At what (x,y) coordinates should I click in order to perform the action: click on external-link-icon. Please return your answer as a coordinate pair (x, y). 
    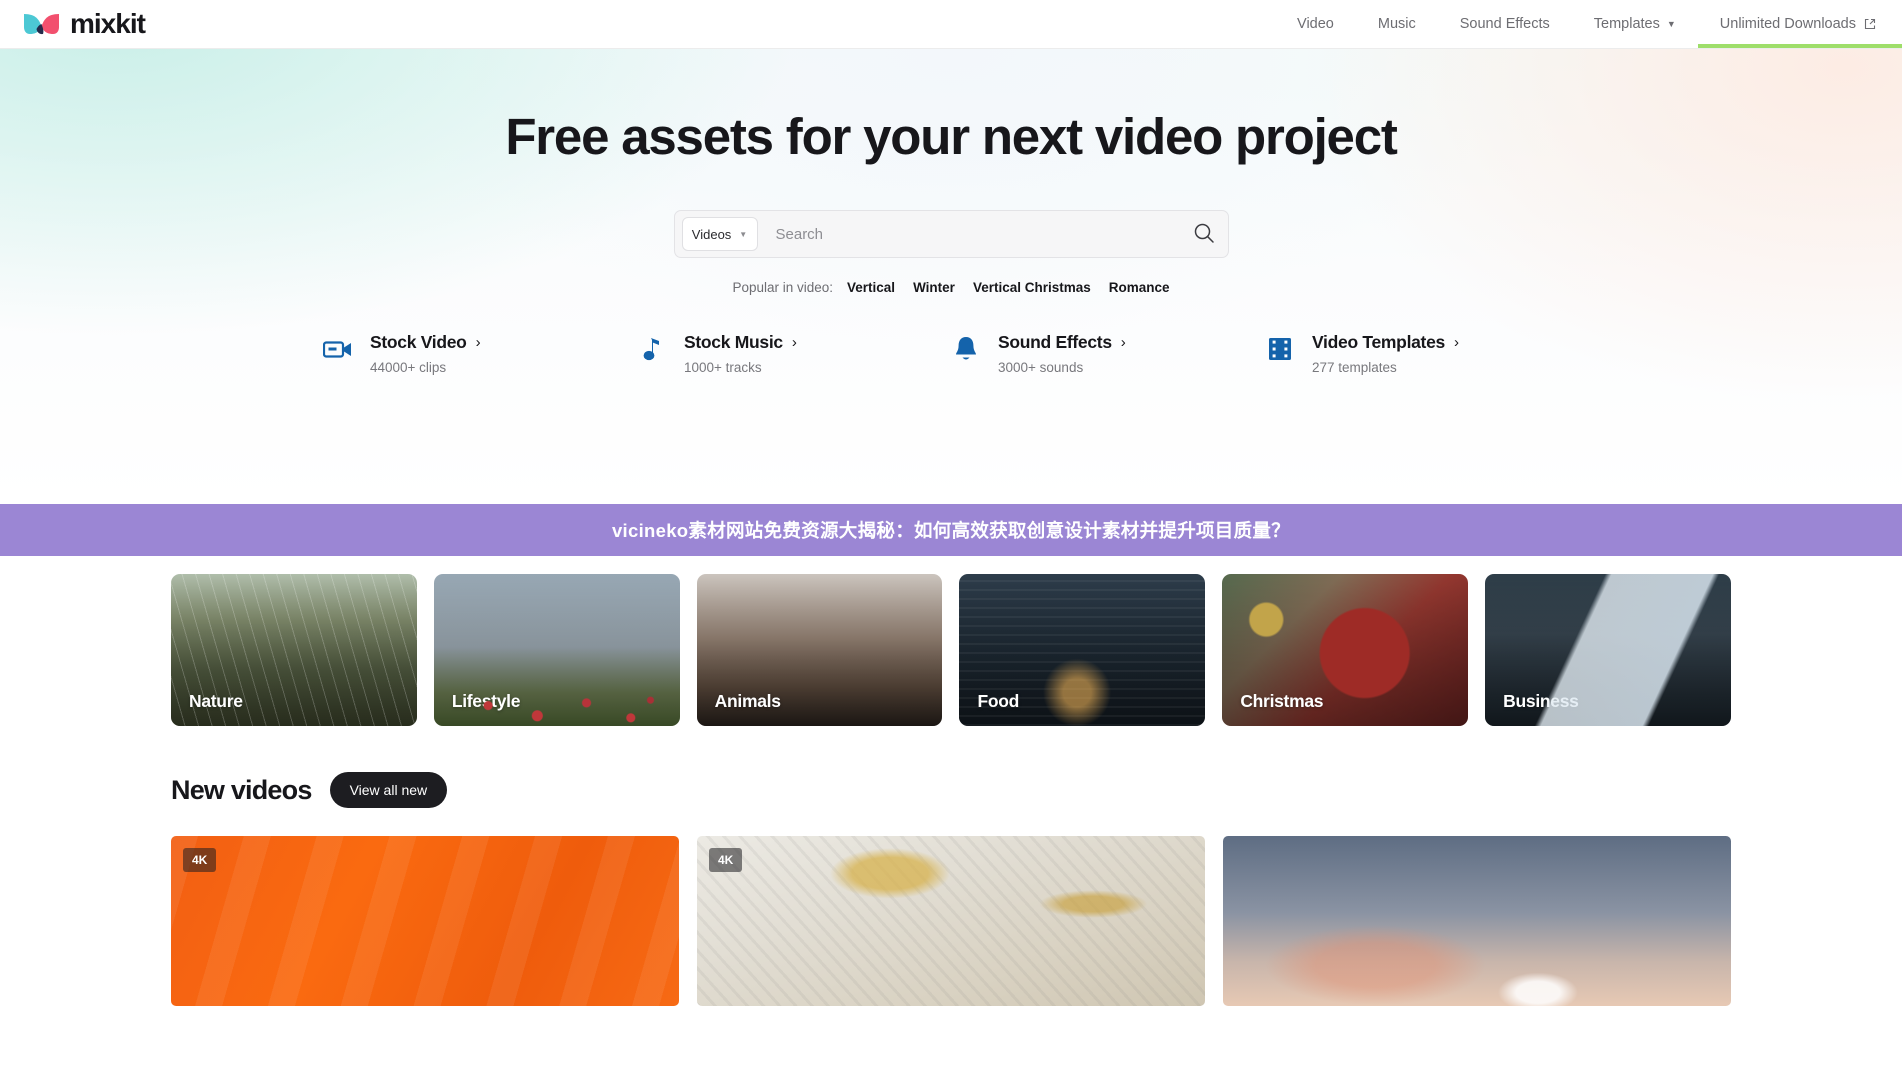
    Looking at the image, I should click on (1870, 24).